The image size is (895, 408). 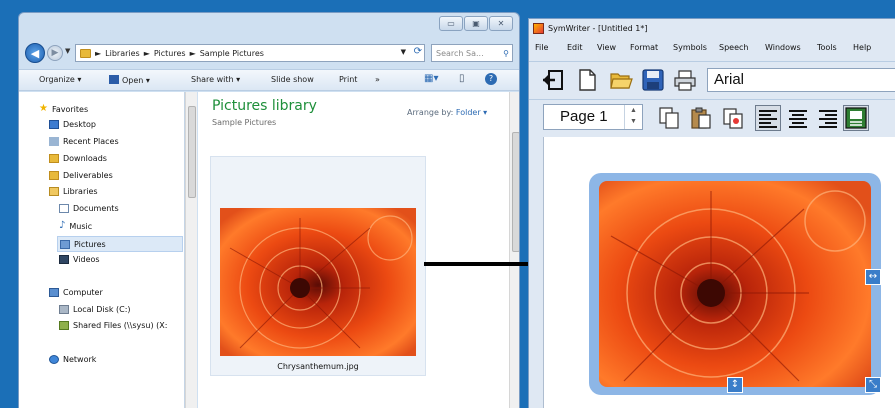 I want to click on align-right-button, so click(x=828, y=118).